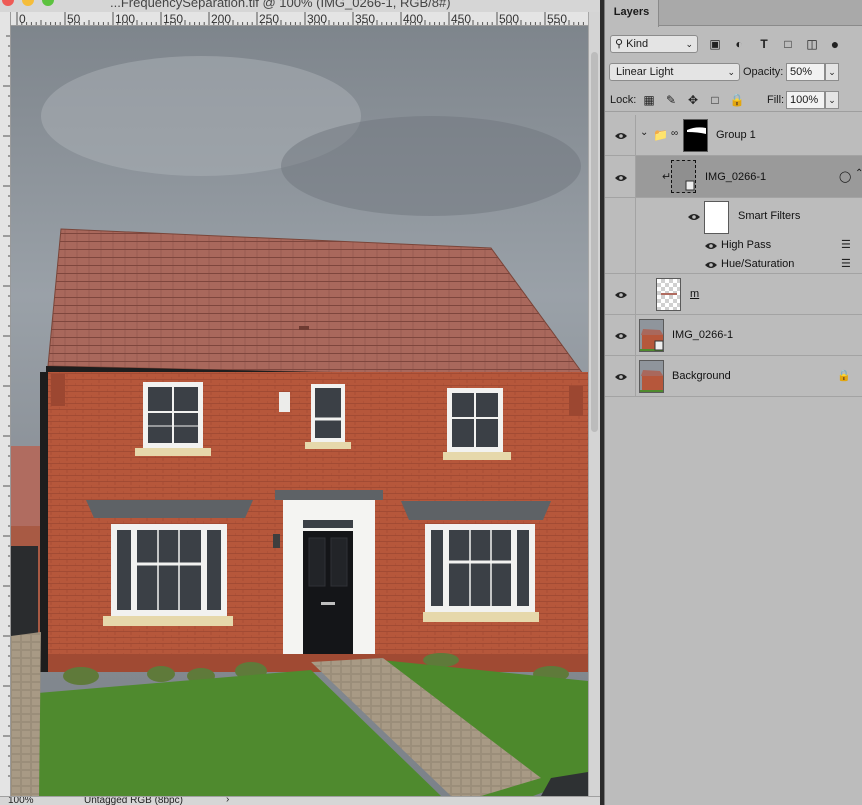 The image size is (862, 805). I want to click on layer-row-img-0266-1: IMG_0266-1, so click(733, 335).